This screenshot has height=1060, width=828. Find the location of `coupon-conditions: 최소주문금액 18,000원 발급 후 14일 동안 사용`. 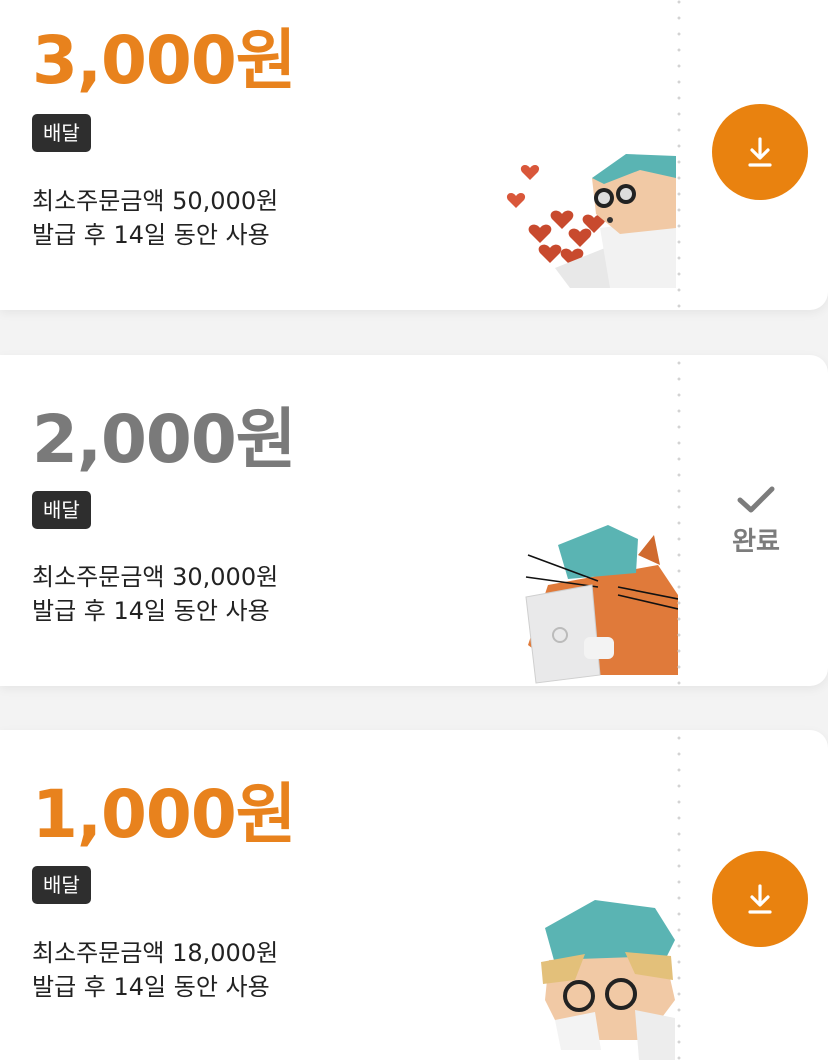

coupon-conditions: 최소주문금액 18,000원 발급 후 14일 동안 사용 is located at coordinates (155, 970).